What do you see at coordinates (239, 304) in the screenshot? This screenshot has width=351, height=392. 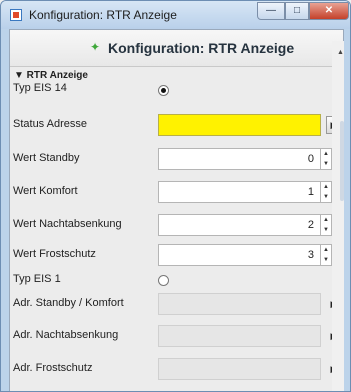 I see `adr-standby-komfort-field` at bounding box center [239, 304].